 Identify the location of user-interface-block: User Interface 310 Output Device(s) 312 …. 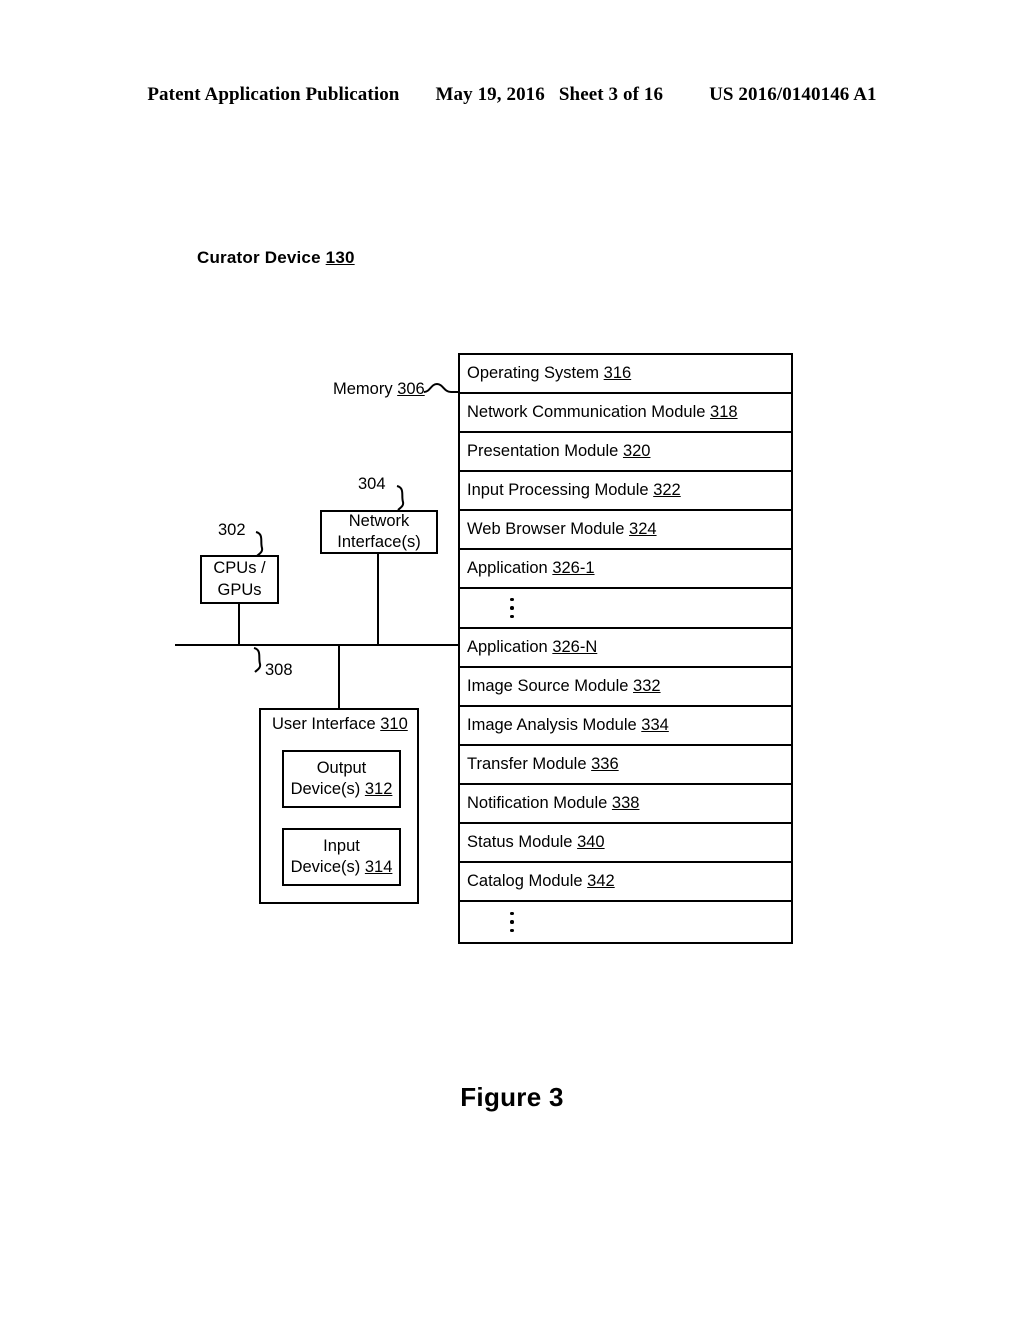
(339, 806).